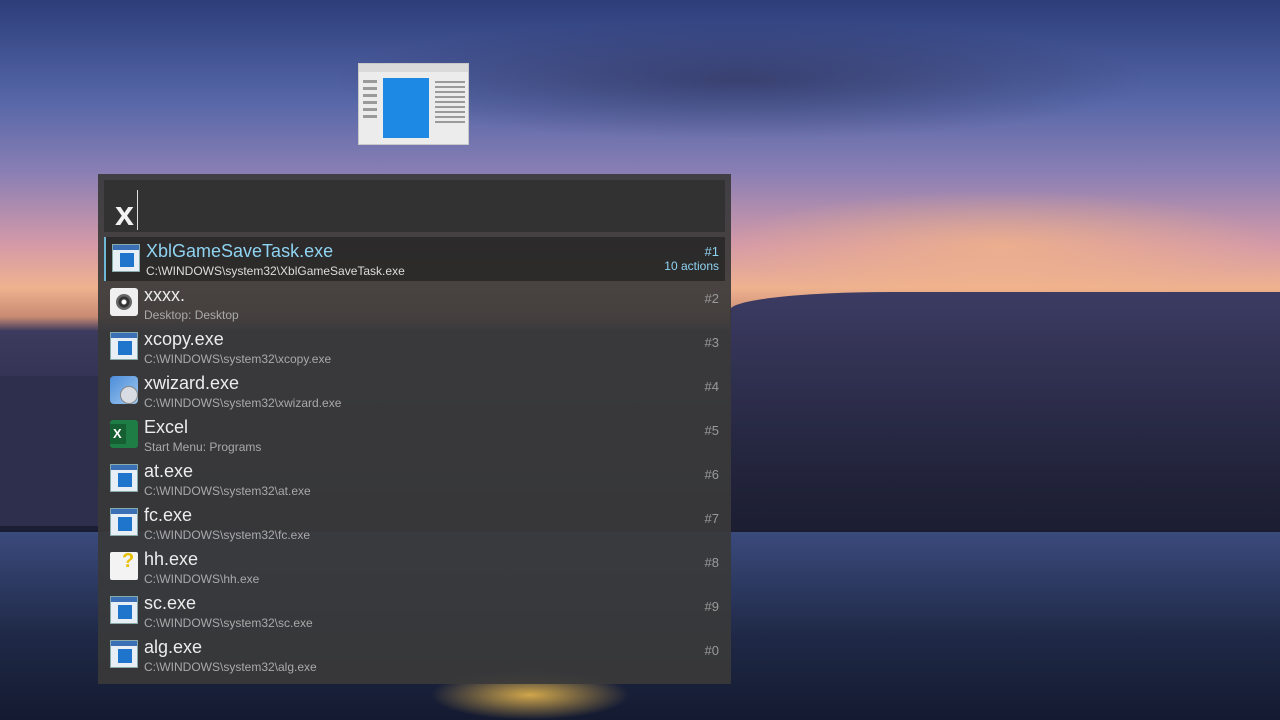  Describe the element at coordinates (170, 603) in the screenshot. I see `result-title: sc.exe` at that location.